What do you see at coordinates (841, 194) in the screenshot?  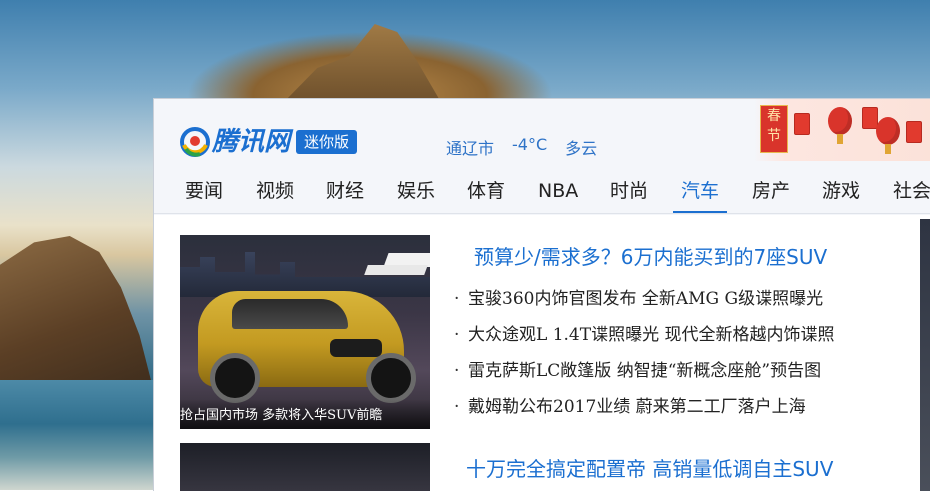 I see `nav-tab-games: 游戏` at bounding box center [841, 194].